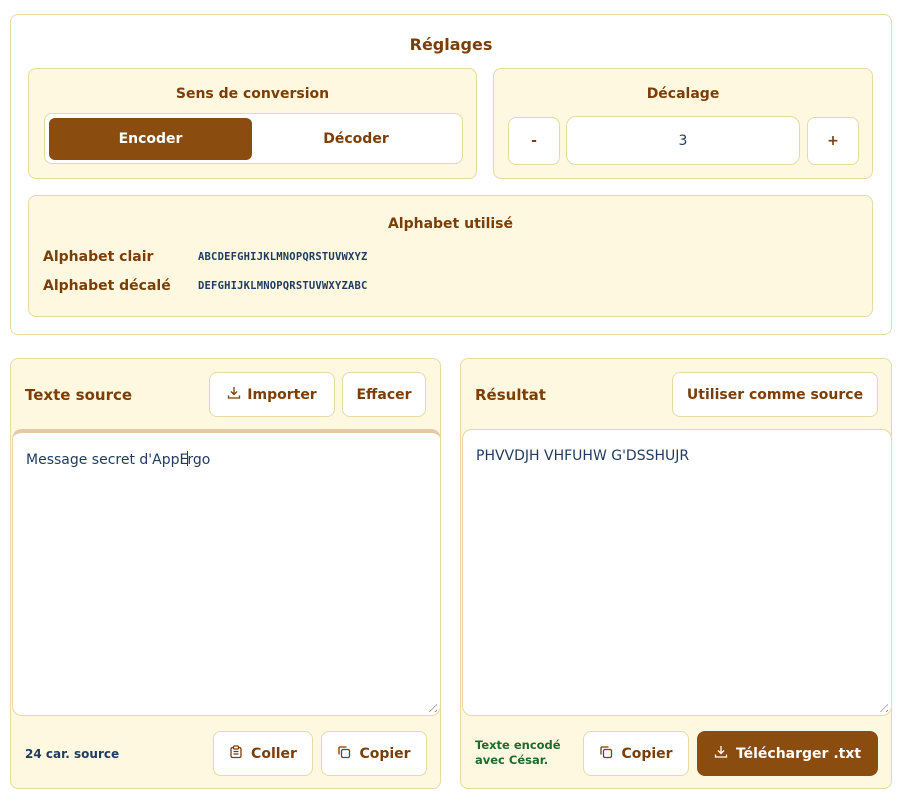  Describe the element at coordinates (583, 456) in the screenshot. I see `result-text: PHVVDJH VHFUHW G'DSSHUJR` at that location.